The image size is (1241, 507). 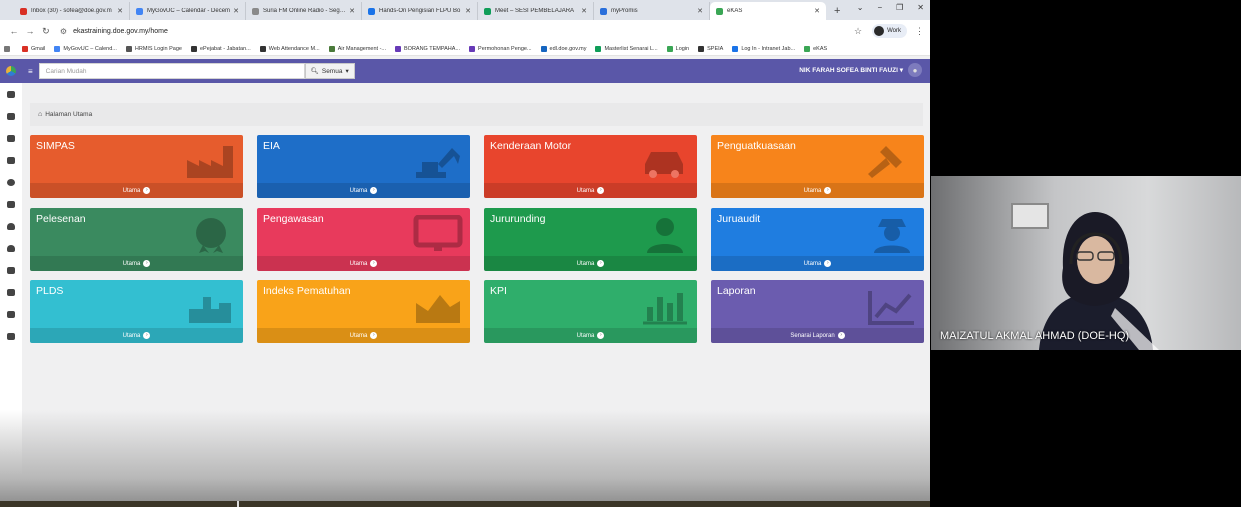 What do you see at coordinates (652, 11) in the screenshot?
I see `browser-tab: myPromis ✕` at bounding box center [652, 11].